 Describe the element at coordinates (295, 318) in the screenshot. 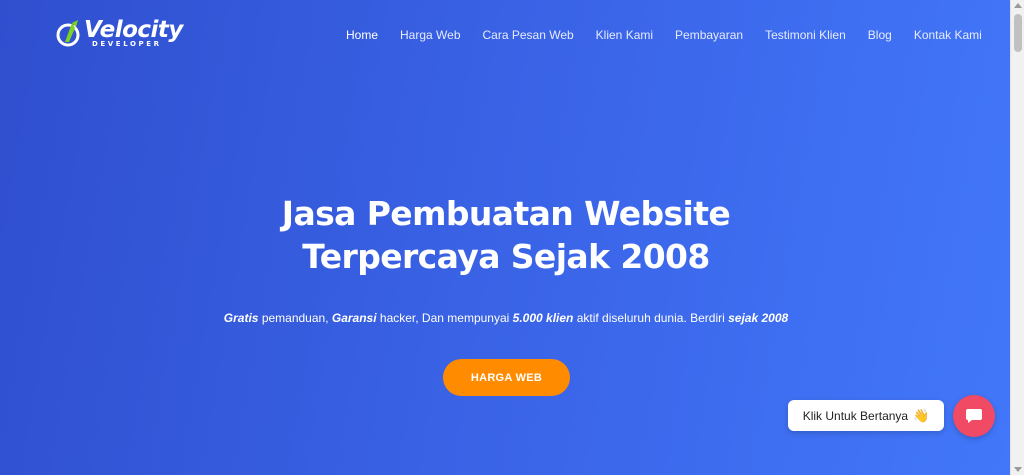

I see `subtitle-part-1: pemanduan,` at that location.